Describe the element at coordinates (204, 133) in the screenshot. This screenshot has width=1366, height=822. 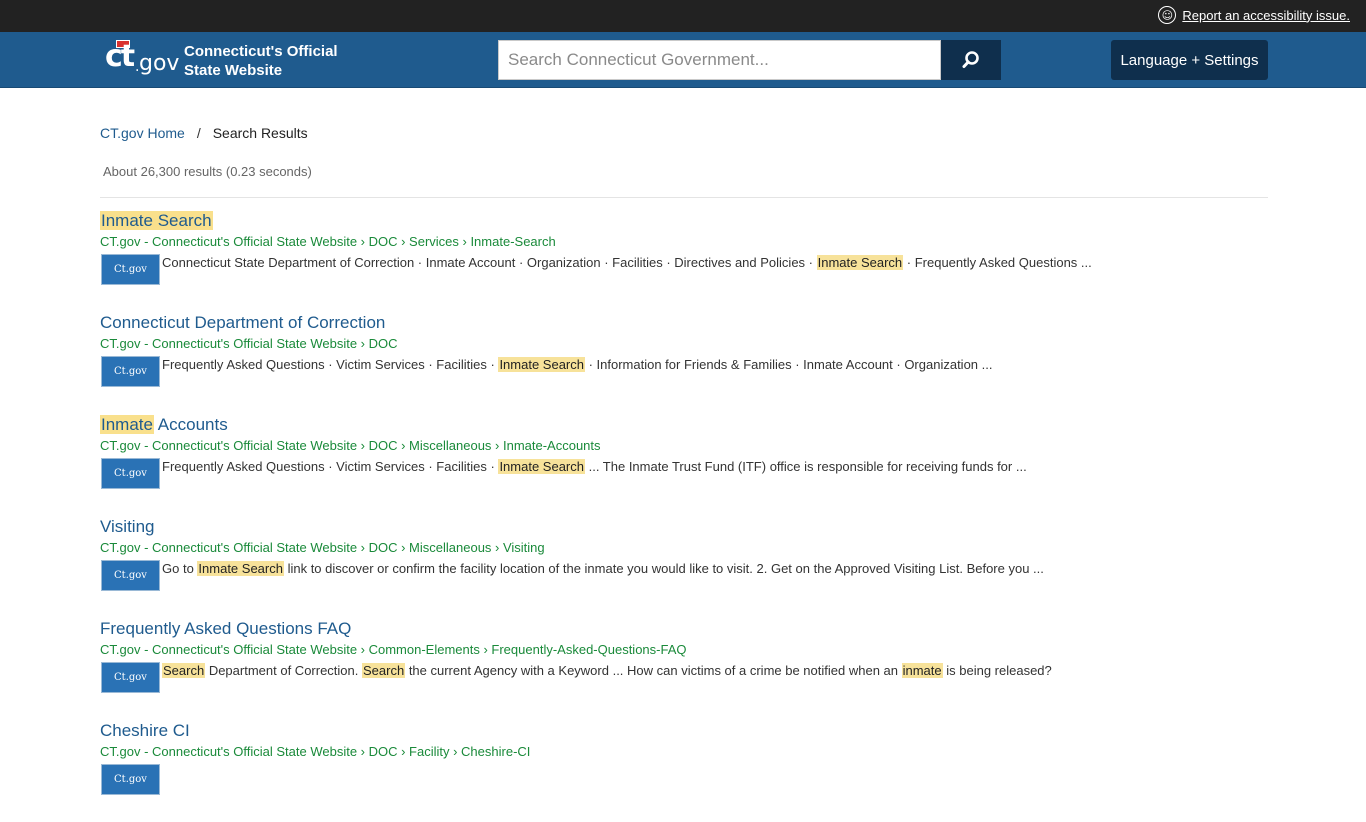
I see `breadcrumb: CT.gov Home / Search Results` at that location.